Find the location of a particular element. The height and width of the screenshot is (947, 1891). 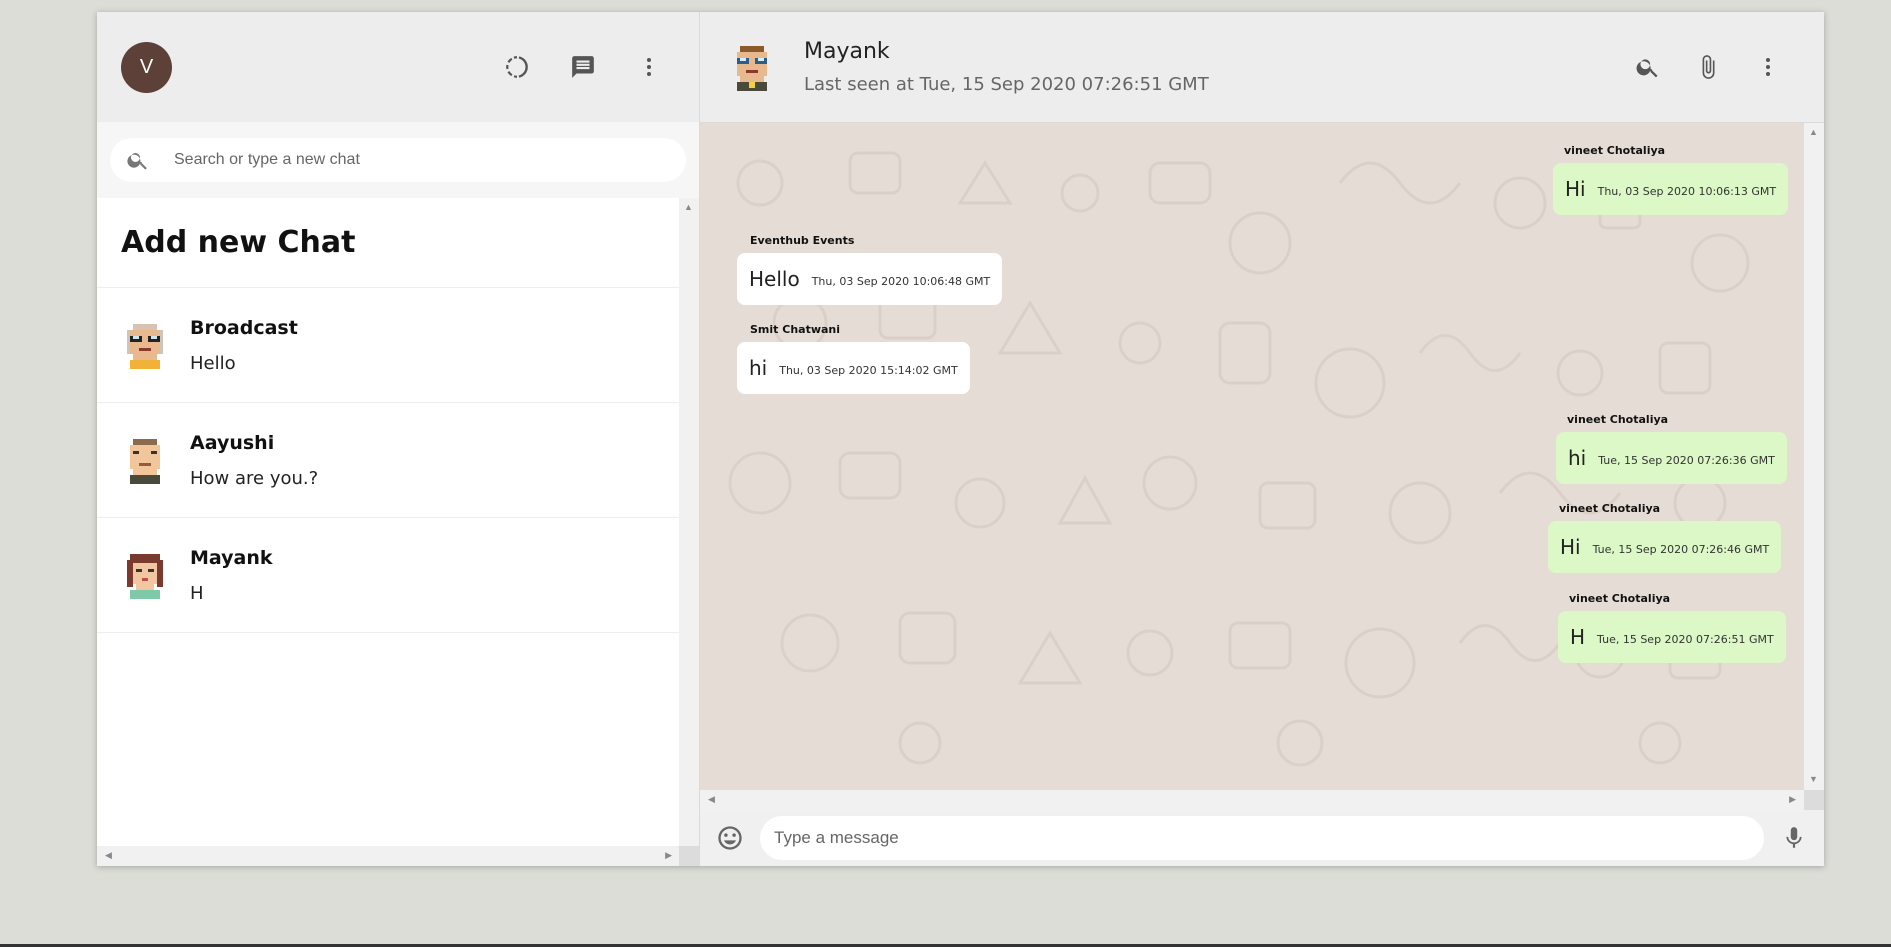

search-bar is located at coordinates (398, 160).